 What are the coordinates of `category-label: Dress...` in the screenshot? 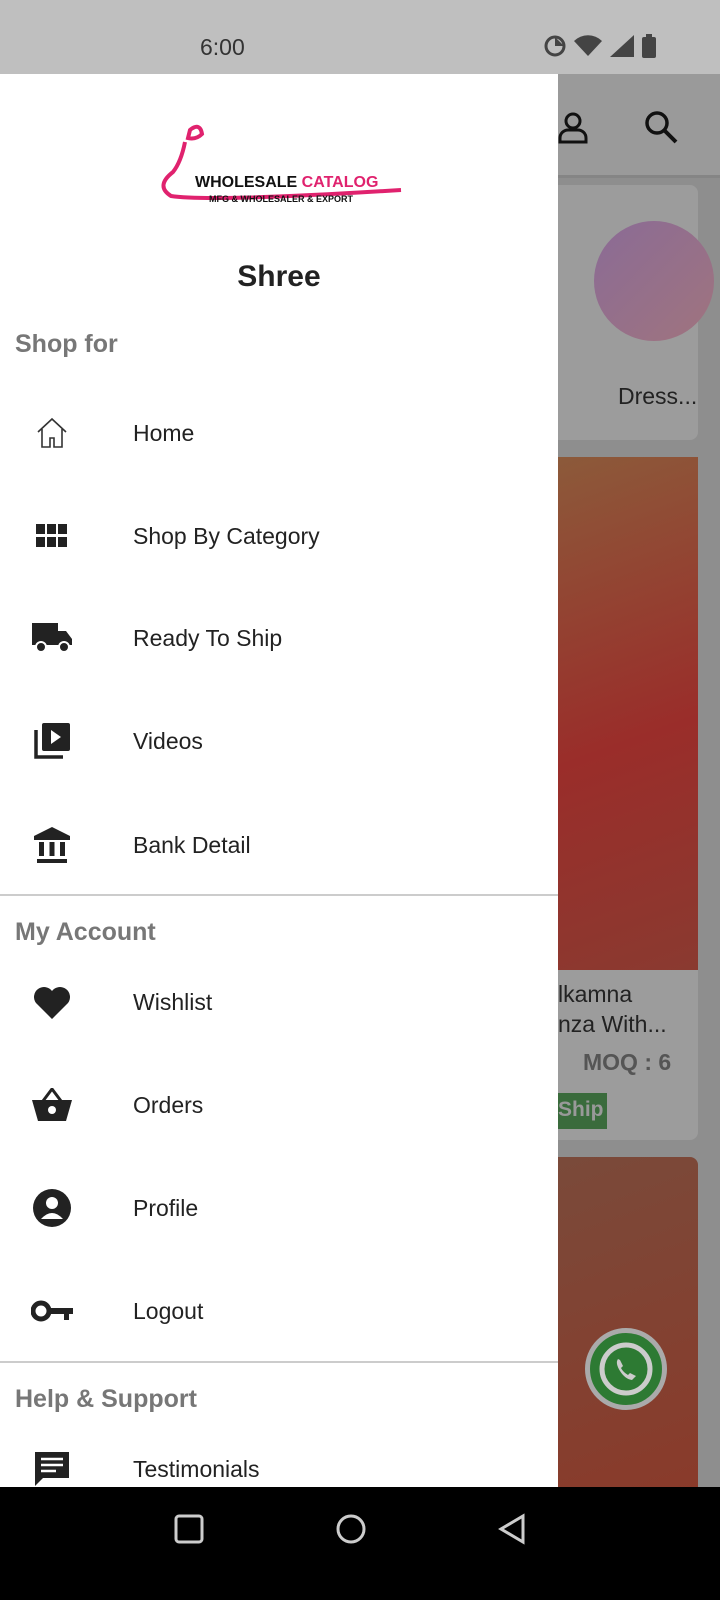 It's located at (658, 396).